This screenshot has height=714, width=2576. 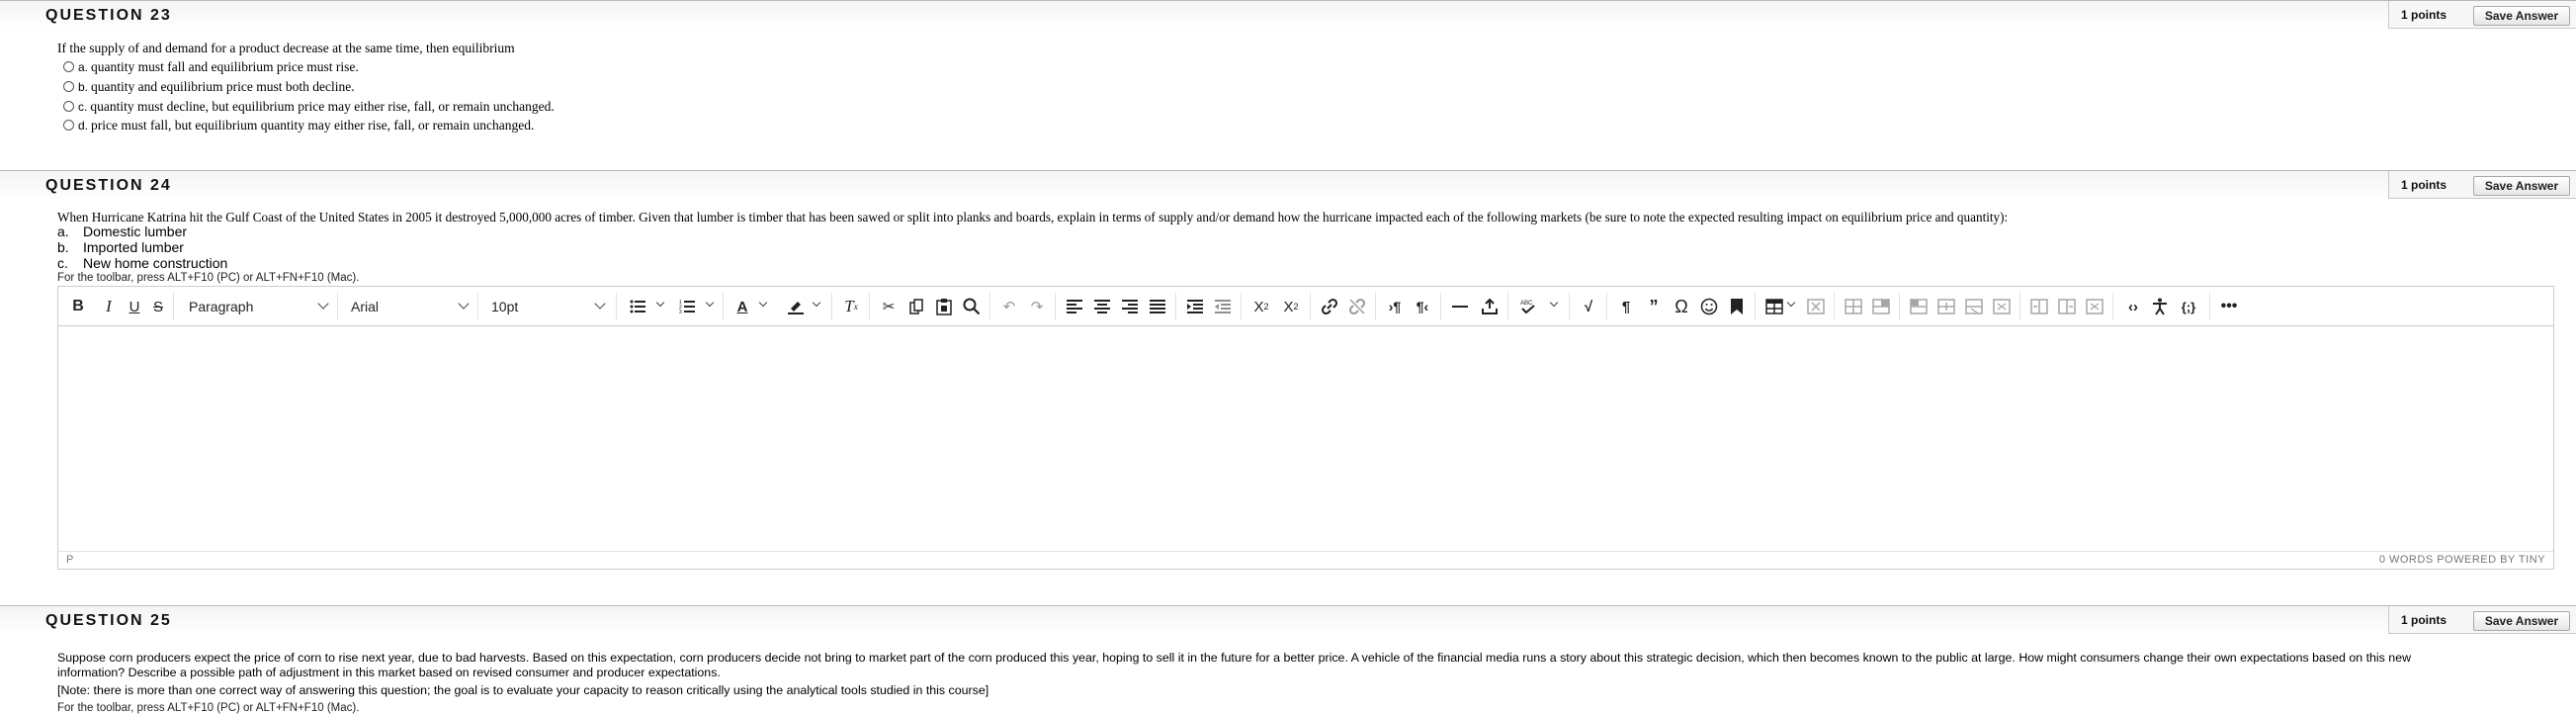 What do you see at coordinates (63, 231) in the screenshot?
I see `item-letter: a.` at bounding box center [63, 231].